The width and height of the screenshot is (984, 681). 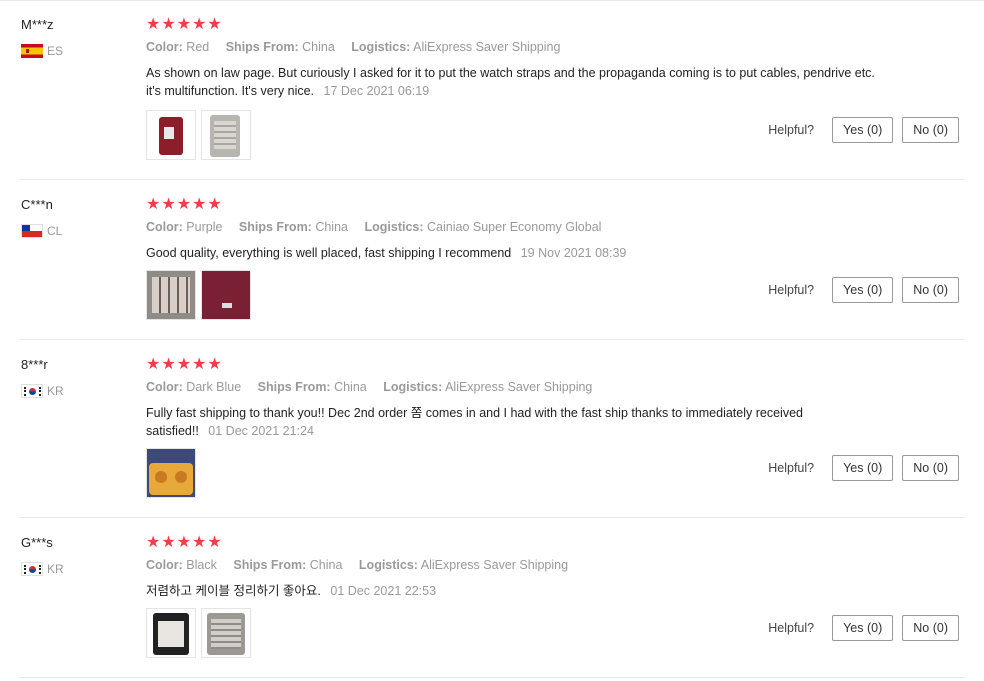 I want to click on color-value: Purple, so click(x=204, y=227).